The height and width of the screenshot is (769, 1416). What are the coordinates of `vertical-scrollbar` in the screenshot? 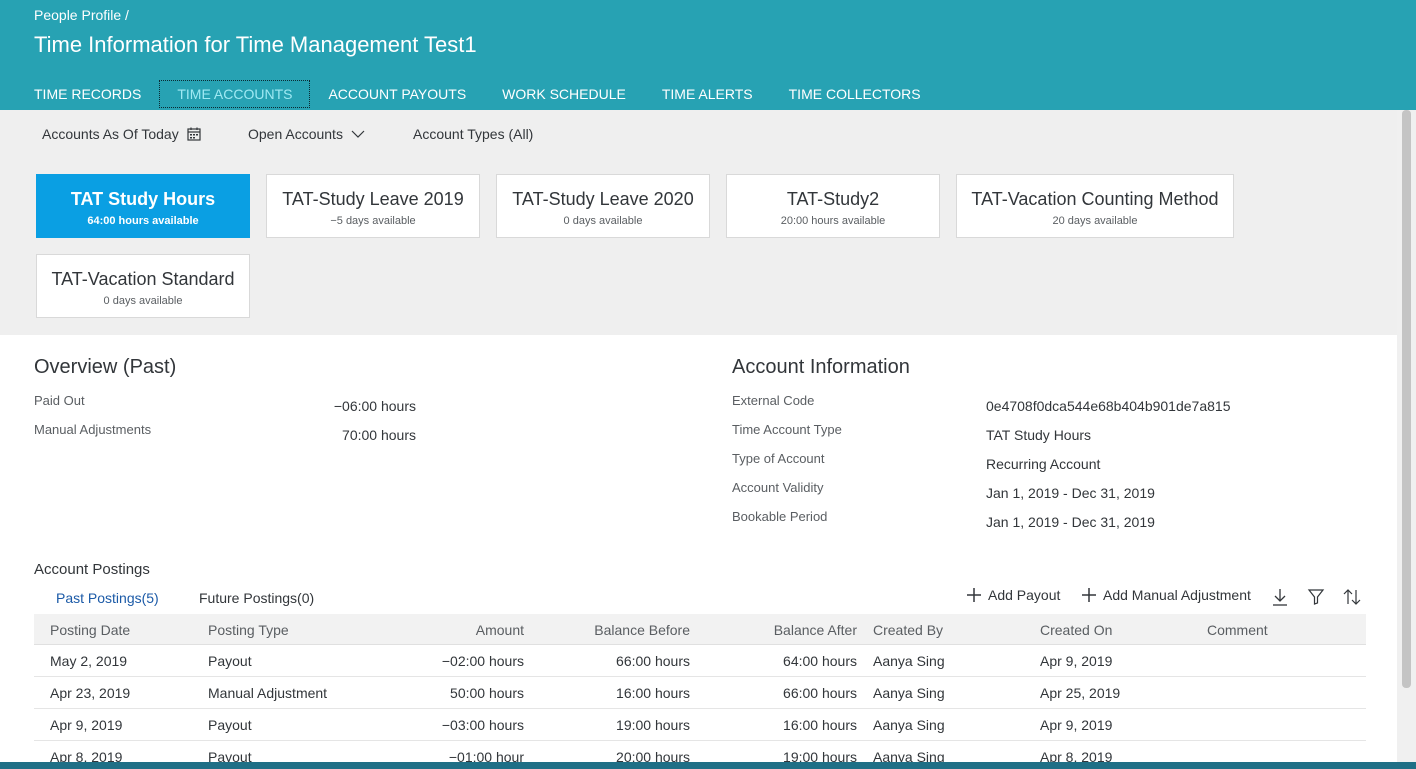 It's located at (1406, 439).